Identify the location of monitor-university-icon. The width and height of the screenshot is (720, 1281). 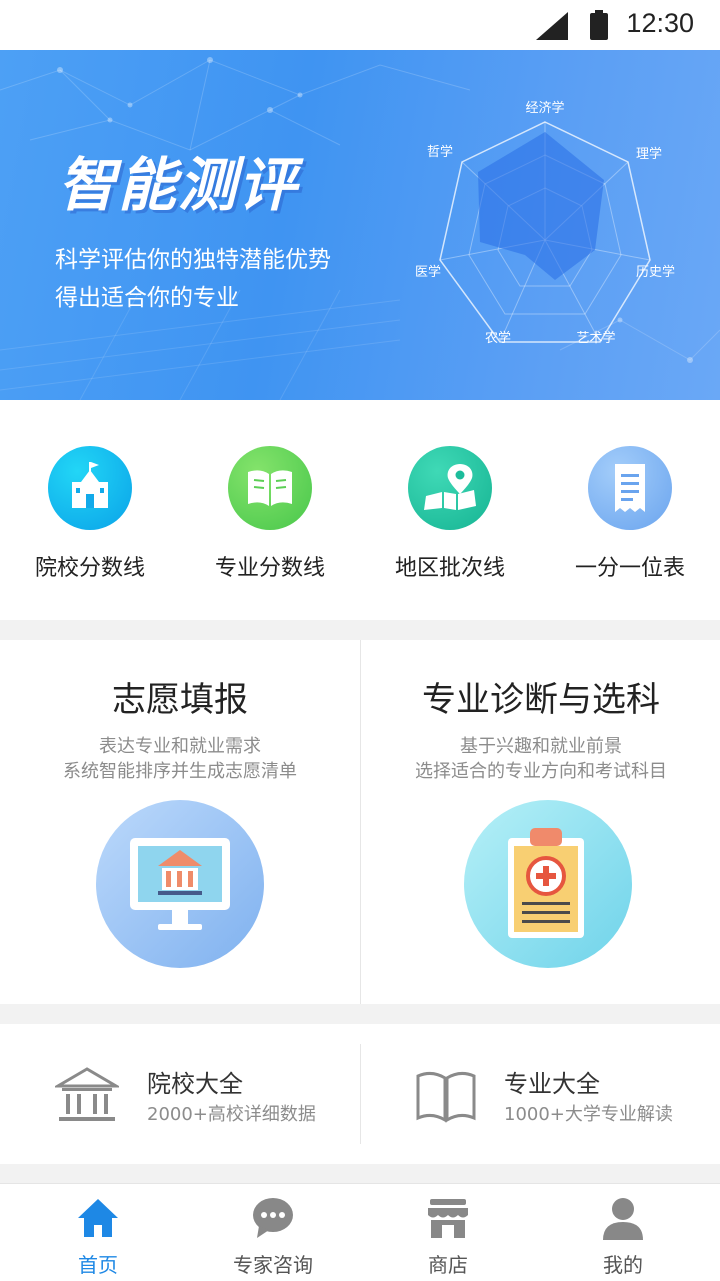
(180, 884).